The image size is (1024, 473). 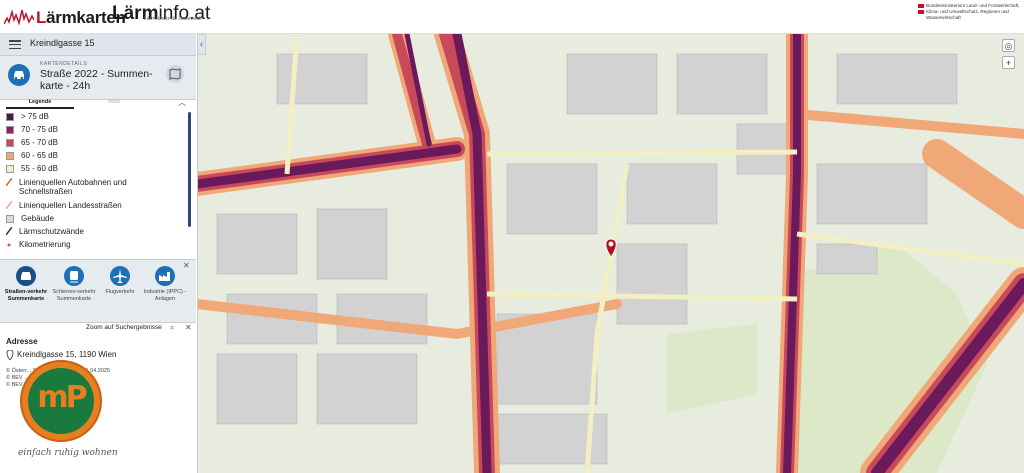 I want to click on map-details-label: KARTENDETAILS, so click(x=64, y=64).